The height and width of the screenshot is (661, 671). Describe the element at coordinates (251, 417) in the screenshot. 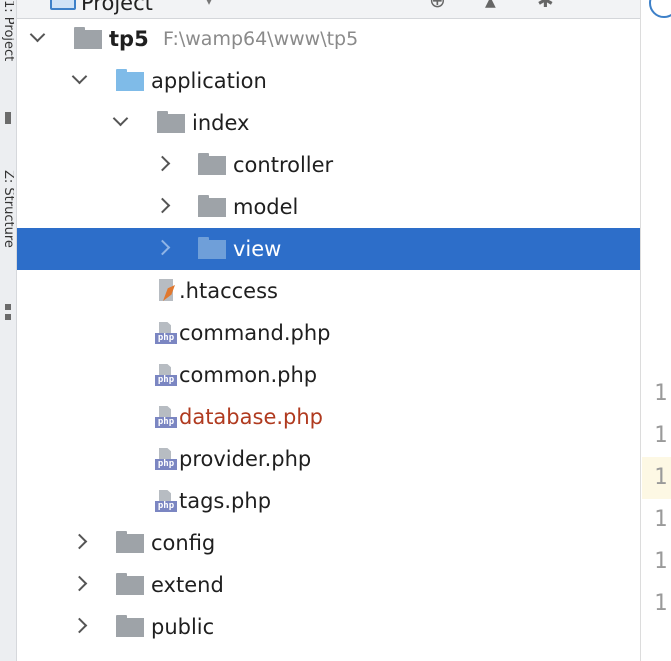

I see `tree-item-label: database.php` at that location.